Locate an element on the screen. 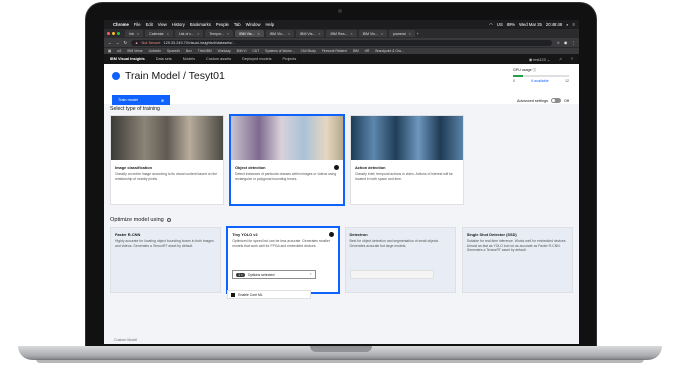  menu-list-icon: ≡ is located at coordinates (574, 24).